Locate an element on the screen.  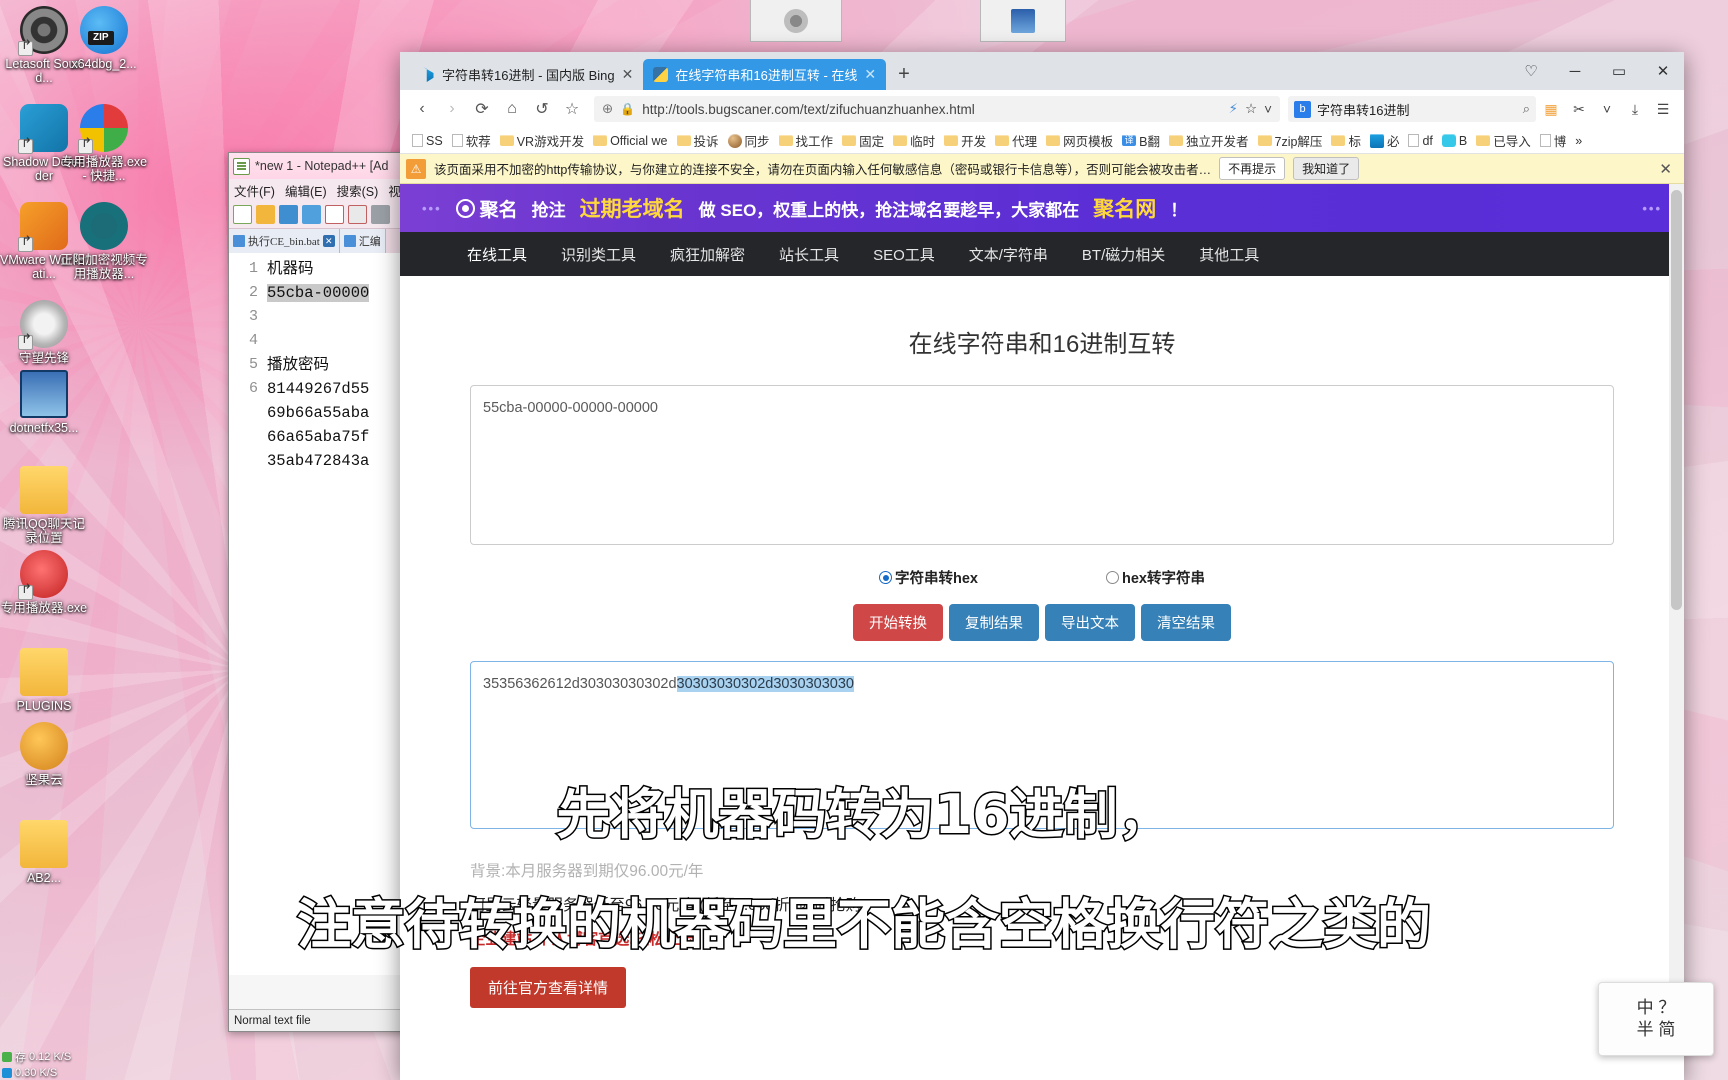
browser-menu-icon: ☰ is located at coordinates (1663, 109).